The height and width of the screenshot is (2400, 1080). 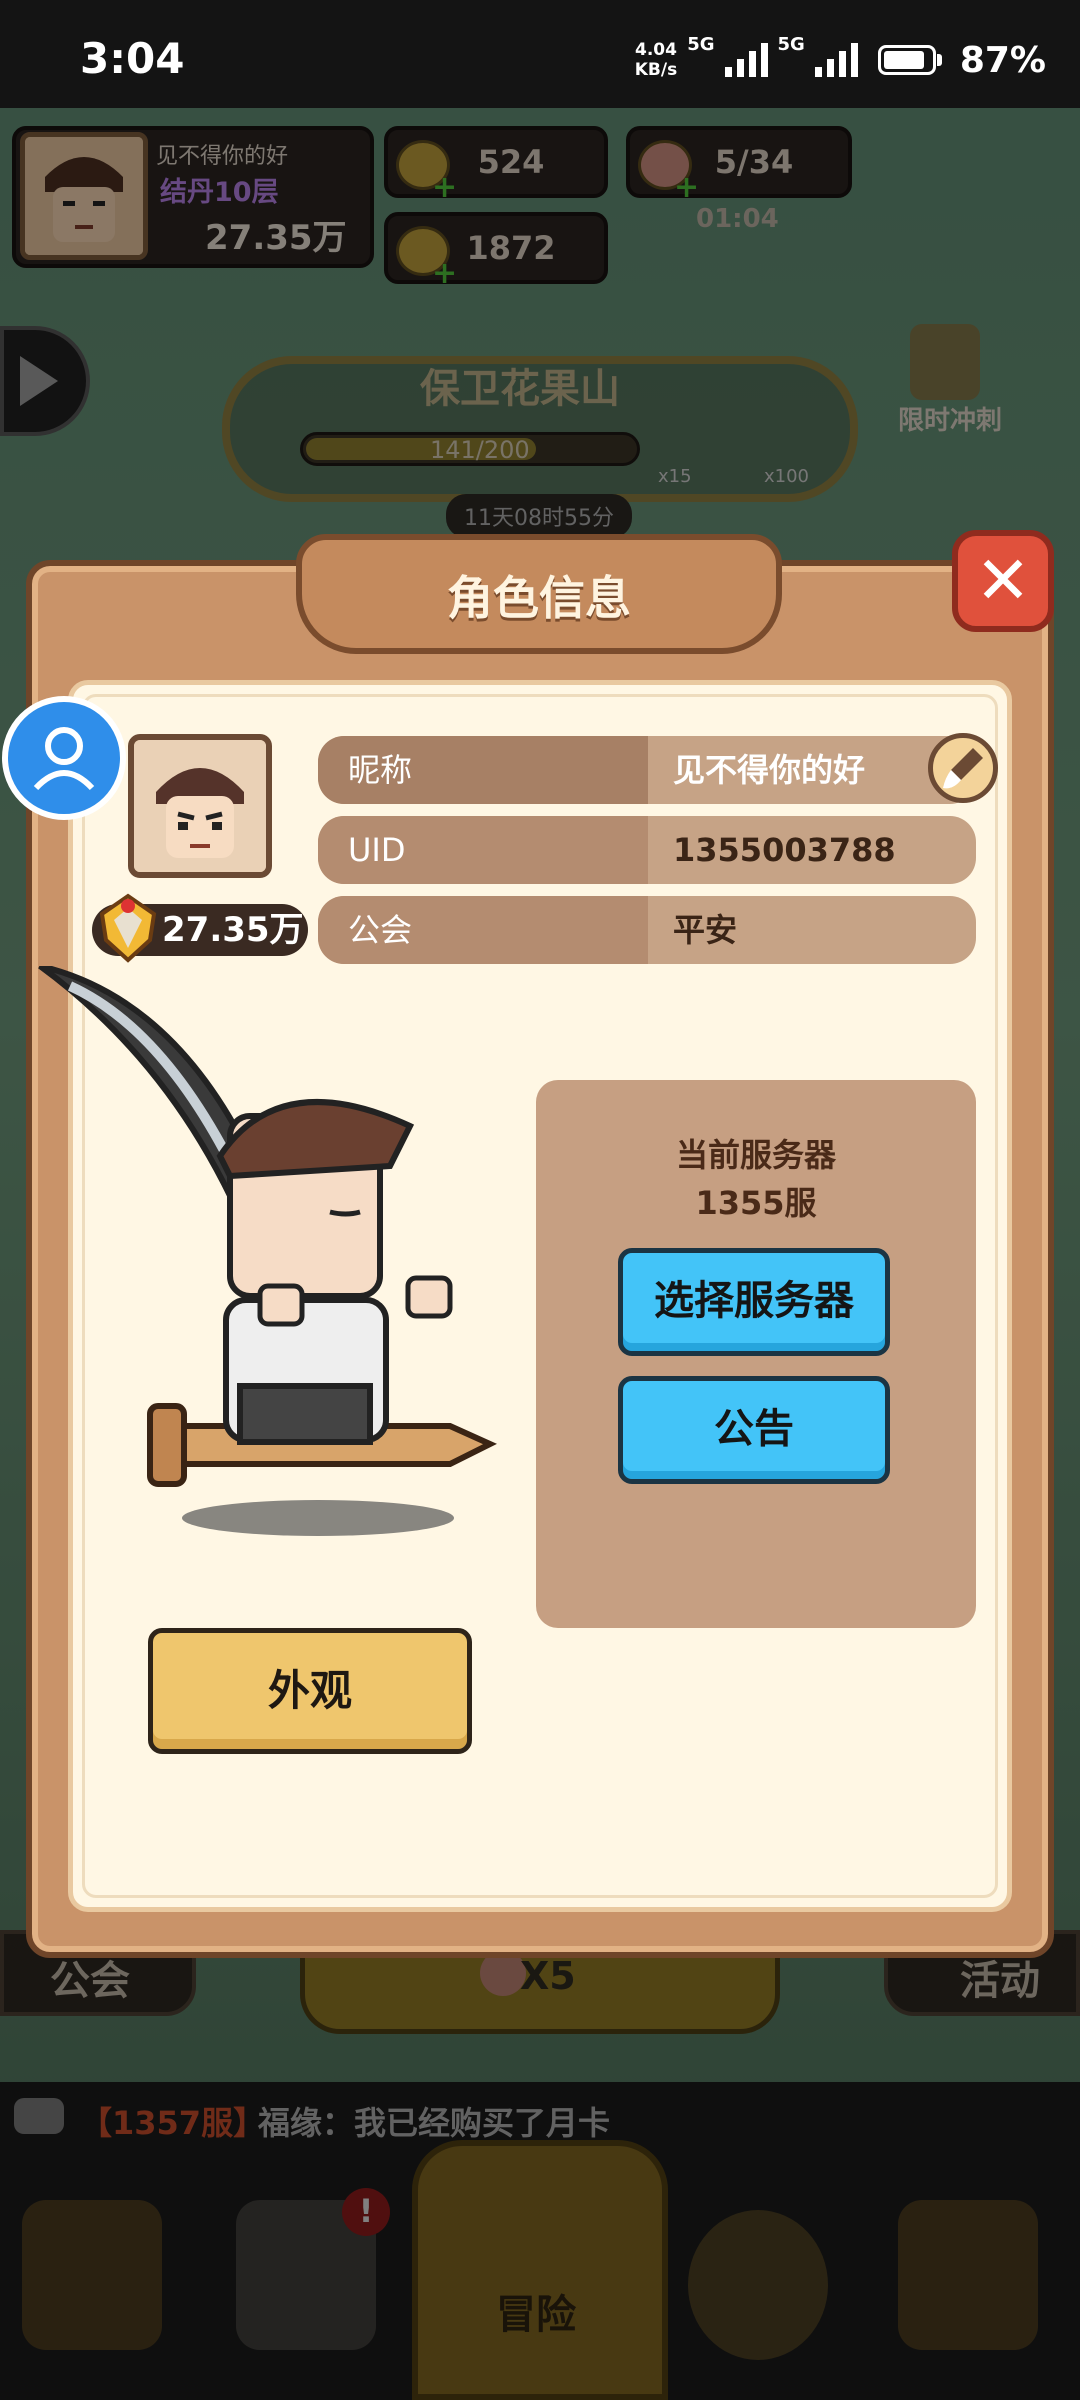 What do you see at coordinates (200, 806) in the screenshot?
I see `character-avatar` at bounding box center [200, 806].